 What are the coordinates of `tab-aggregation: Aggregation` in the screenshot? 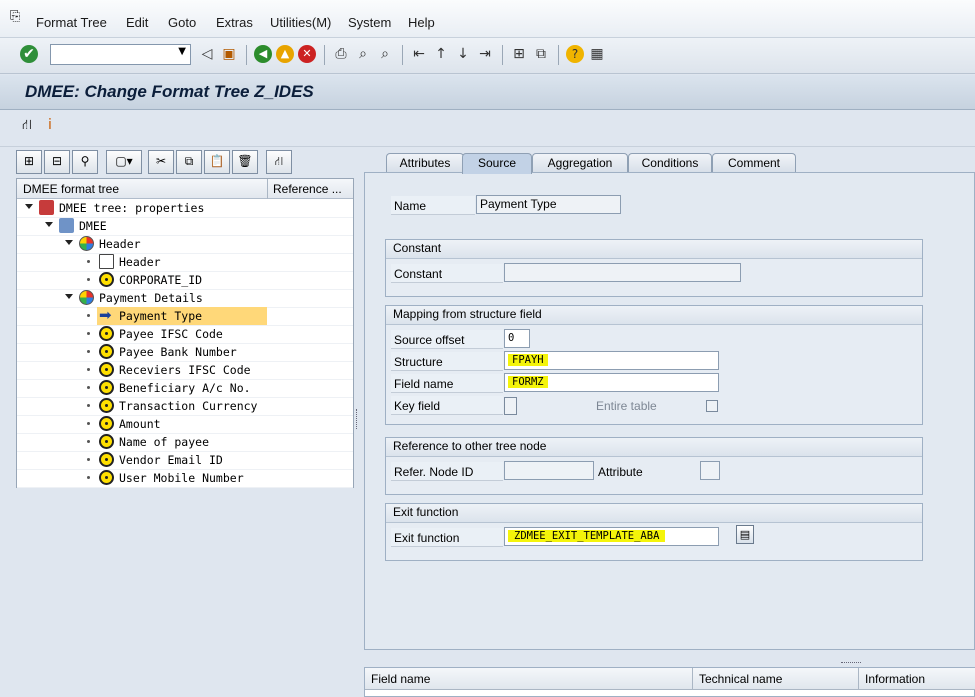 It's located at (580, 163).